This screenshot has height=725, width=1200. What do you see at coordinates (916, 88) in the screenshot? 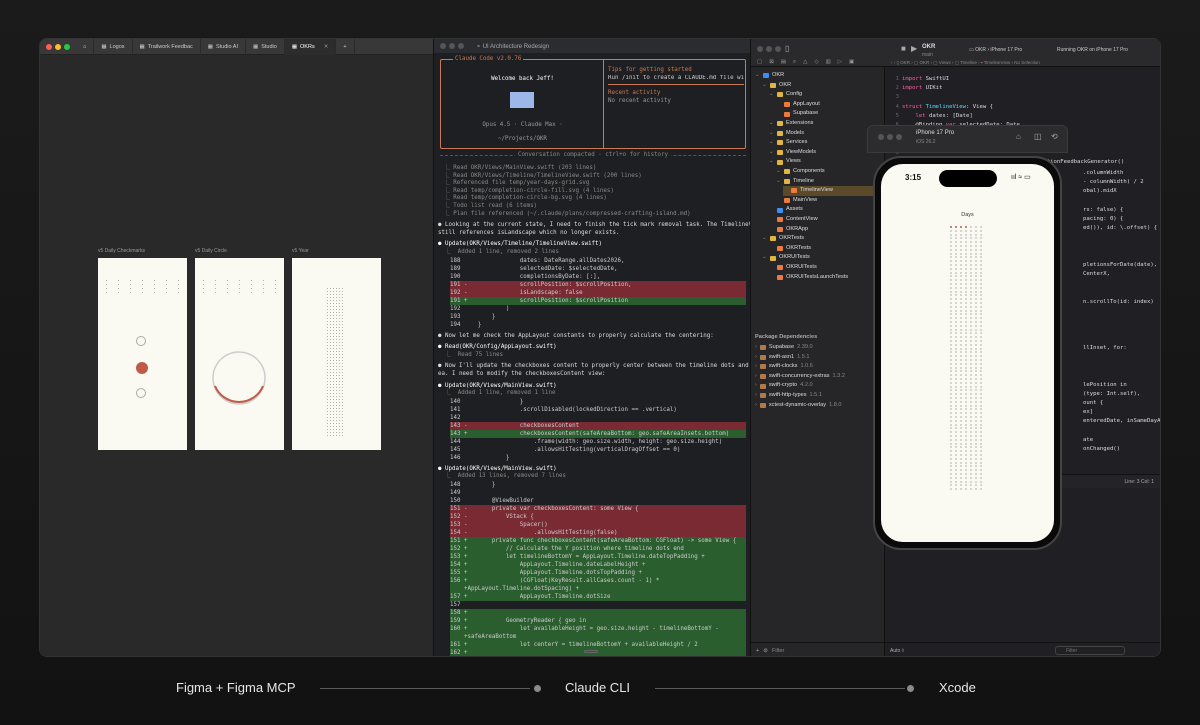
I see `code-line: 2 import UIKit` at bounding box center [916, 88].